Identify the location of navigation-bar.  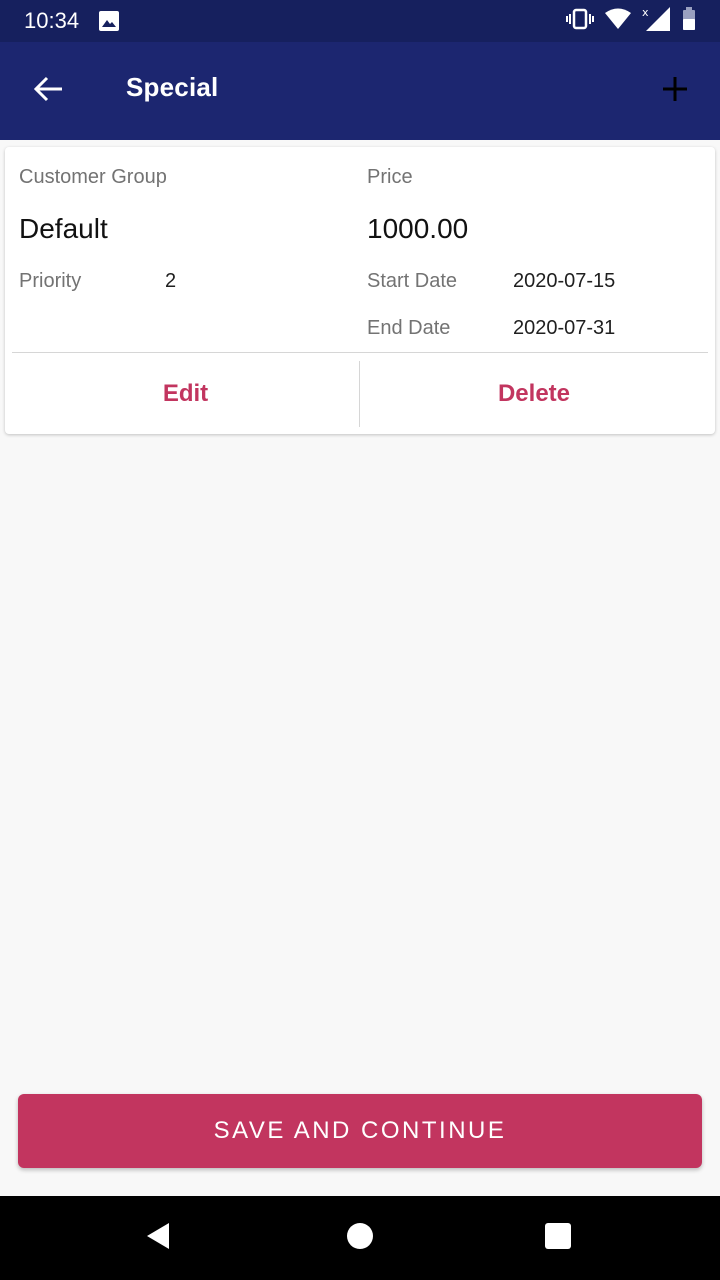
(360, 1238).